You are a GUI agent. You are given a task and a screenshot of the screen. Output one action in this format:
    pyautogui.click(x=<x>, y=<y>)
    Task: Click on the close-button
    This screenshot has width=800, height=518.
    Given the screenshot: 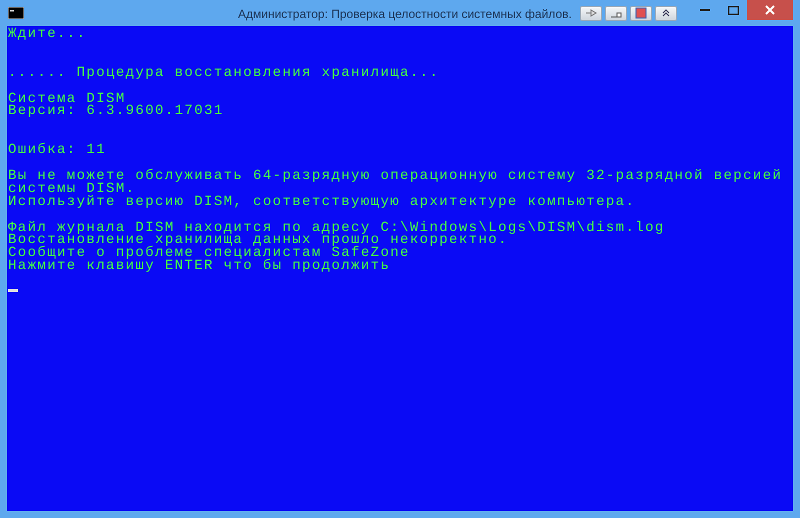 What is the action you would take?
    pyautogui.click(x=770, y=10)
    